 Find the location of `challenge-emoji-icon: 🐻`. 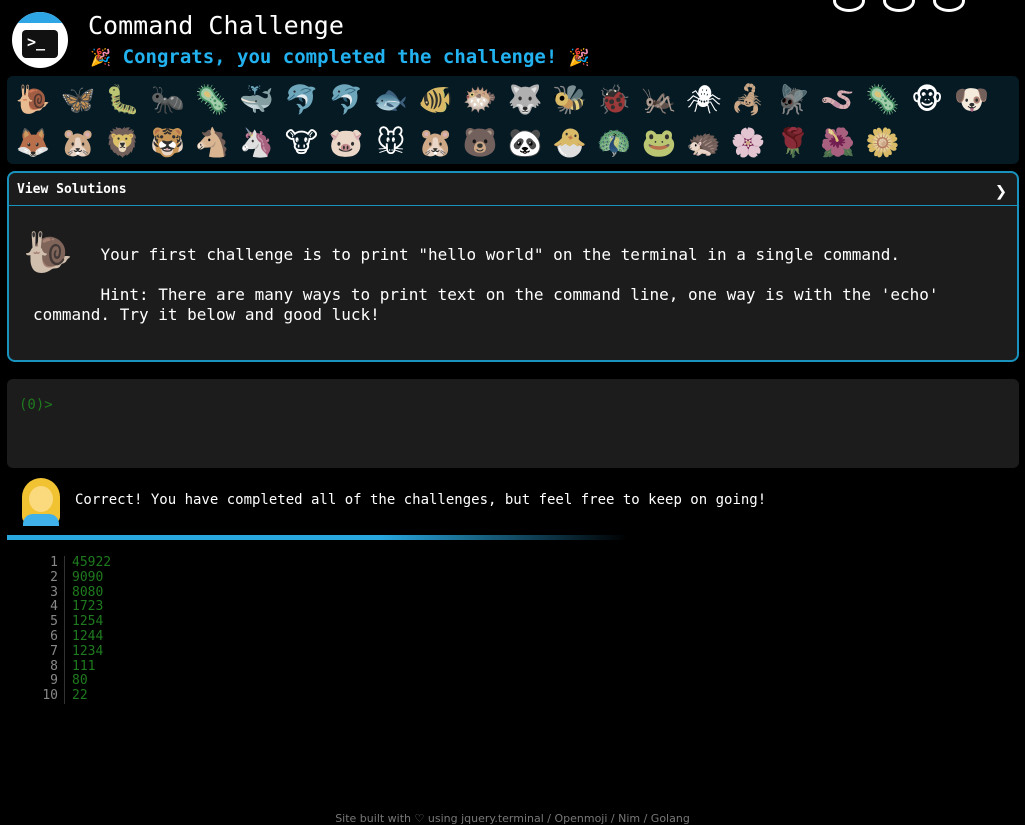

challenge-emoji-icon: 🐻 is located at coordinates (480, 142).